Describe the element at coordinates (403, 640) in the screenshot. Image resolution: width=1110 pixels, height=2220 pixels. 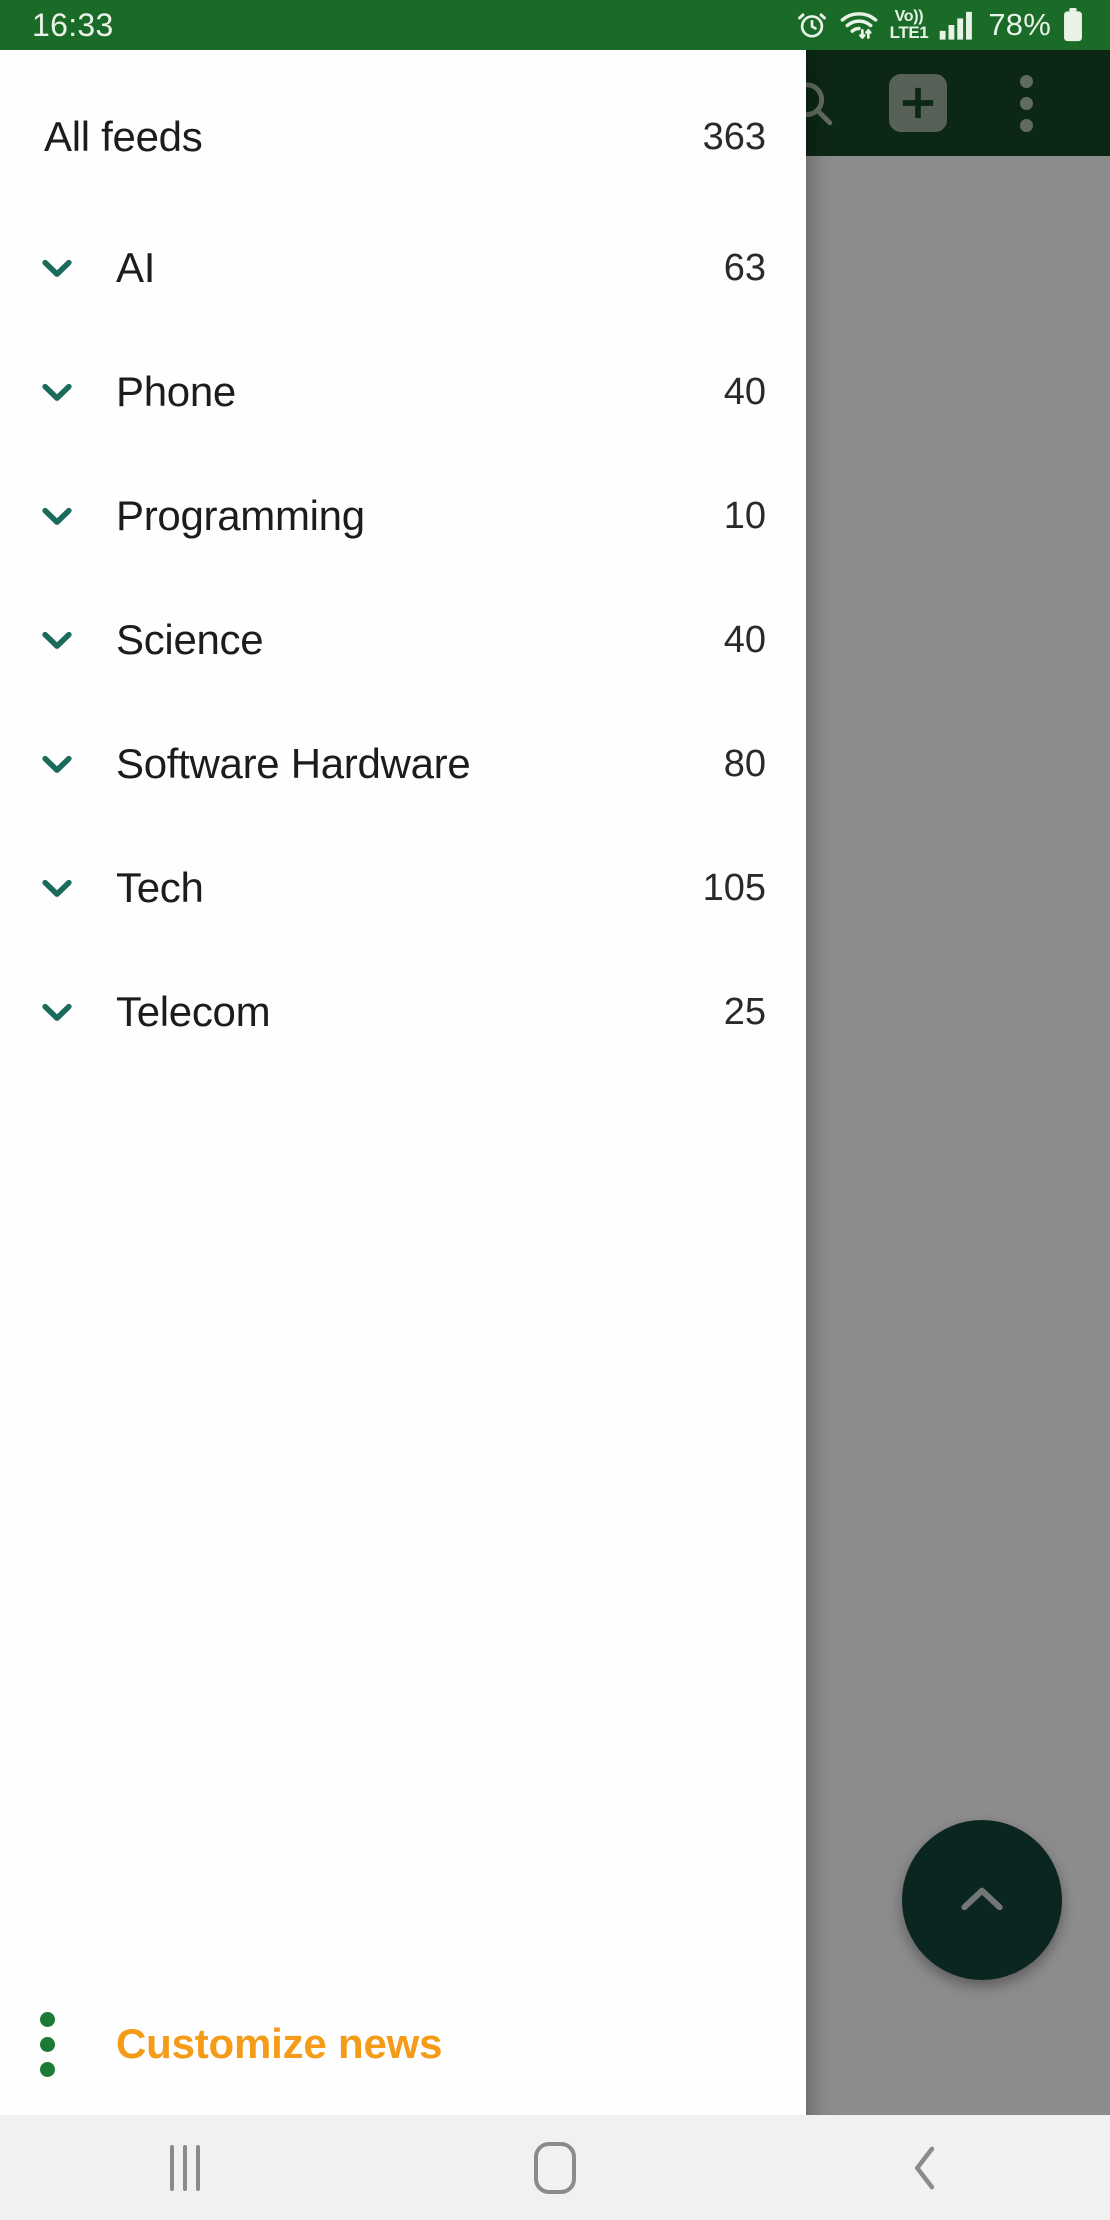
I see `feed-category-science: Science 40` at that location.